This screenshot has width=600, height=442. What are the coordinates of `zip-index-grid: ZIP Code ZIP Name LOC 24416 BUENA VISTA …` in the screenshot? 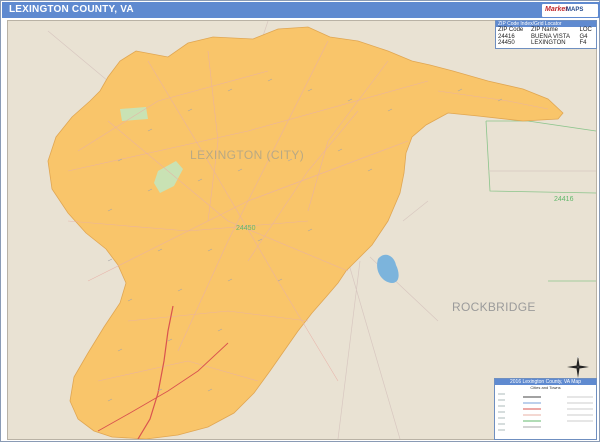 It's located at (546, 37).